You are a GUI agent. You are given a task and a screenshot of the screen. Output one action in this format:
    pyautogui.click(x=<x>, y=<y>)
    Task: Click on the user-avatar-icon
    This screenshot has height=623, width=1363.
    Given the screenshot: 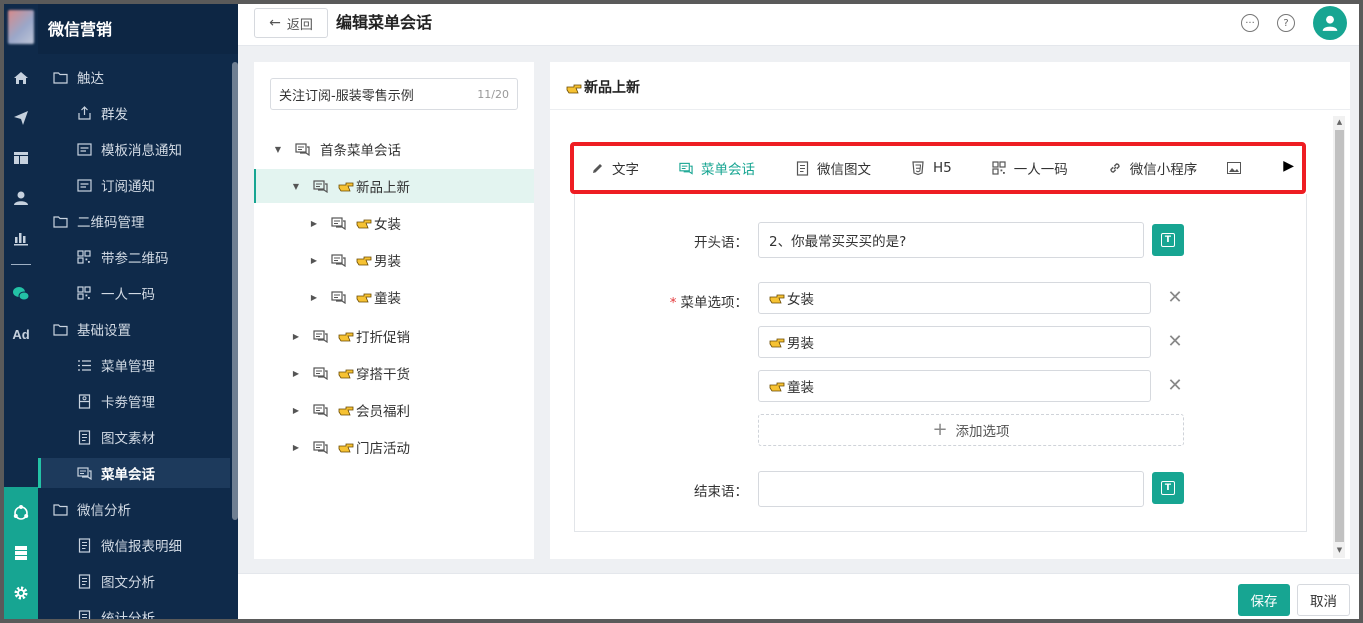 What is the action you would take?
    pyautogui.click(x=1330, y=23)
    